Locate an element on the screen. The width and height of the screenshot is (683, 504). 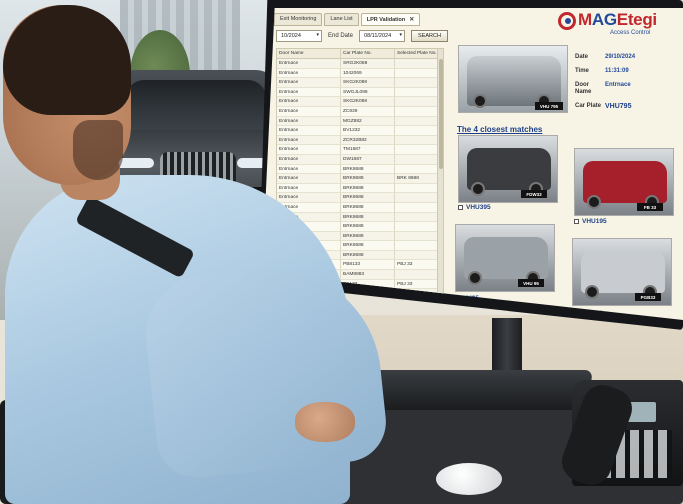
cell-car-plate: ZC839 is located at coordinates (368, 111).